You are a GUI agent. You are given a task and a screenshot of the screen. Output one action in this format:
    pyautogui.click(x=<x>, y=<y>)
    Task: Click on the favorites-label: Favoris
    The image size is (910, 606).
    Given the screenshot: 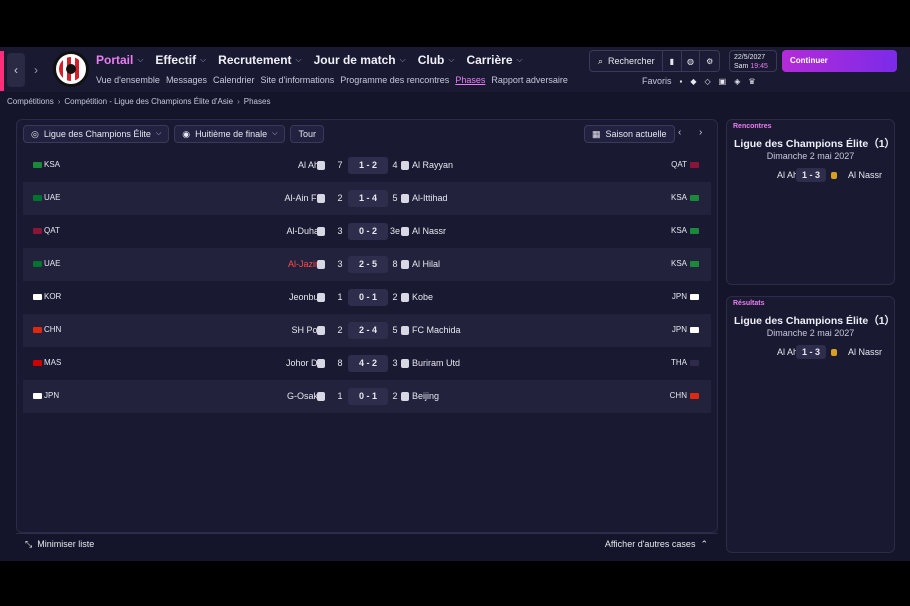 What is the action you would take?
    pyautogui.click(x=657, y=81)
    